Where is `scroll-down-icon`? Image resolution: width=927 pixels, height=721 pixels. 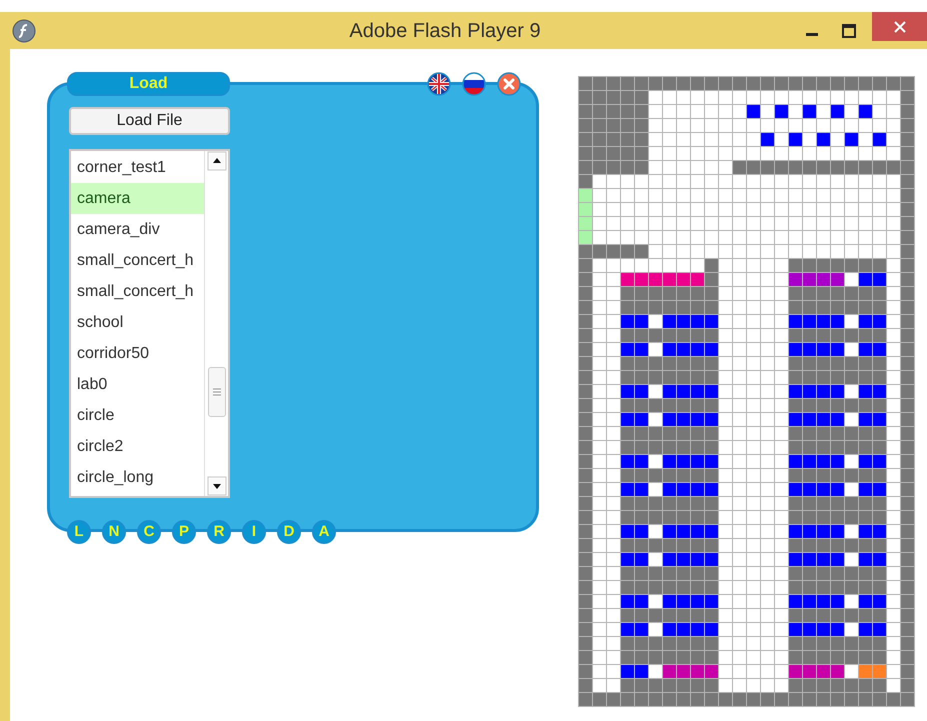 scroll-down-icon is located at coordinates (216, 486).